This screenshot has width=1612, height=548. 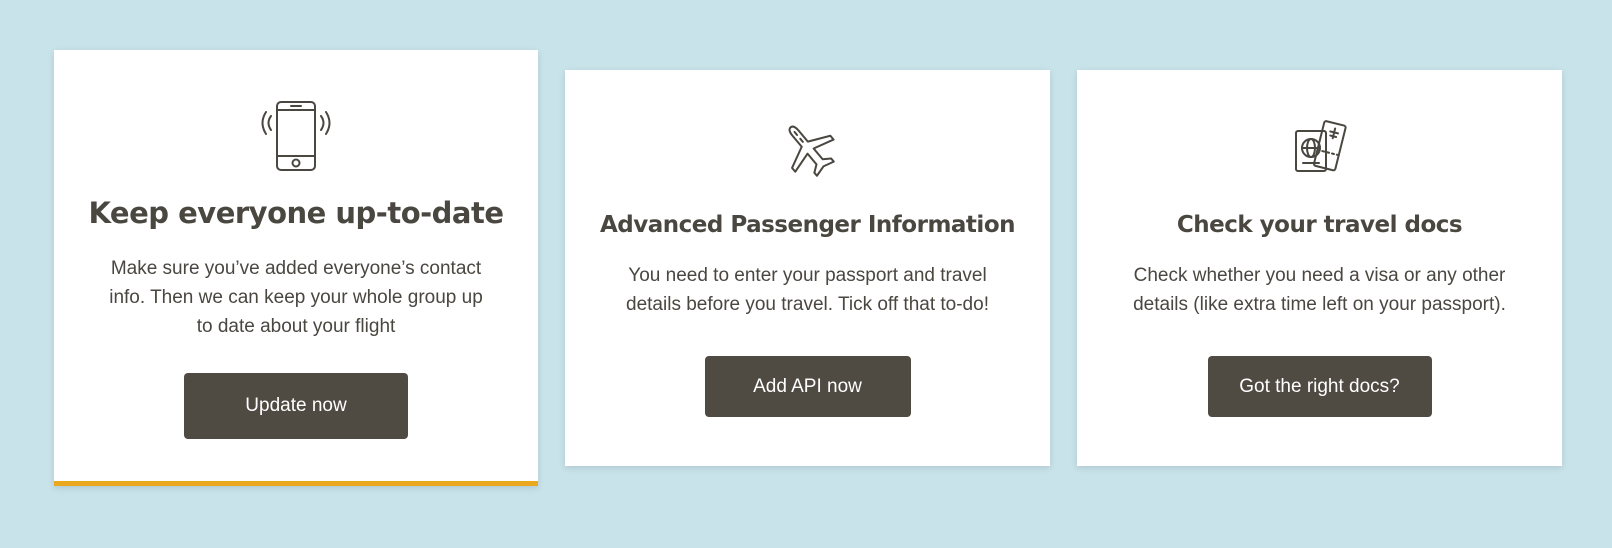 I want to click on mobile-phone-vibrating-icon, so click(x=296, y=136).